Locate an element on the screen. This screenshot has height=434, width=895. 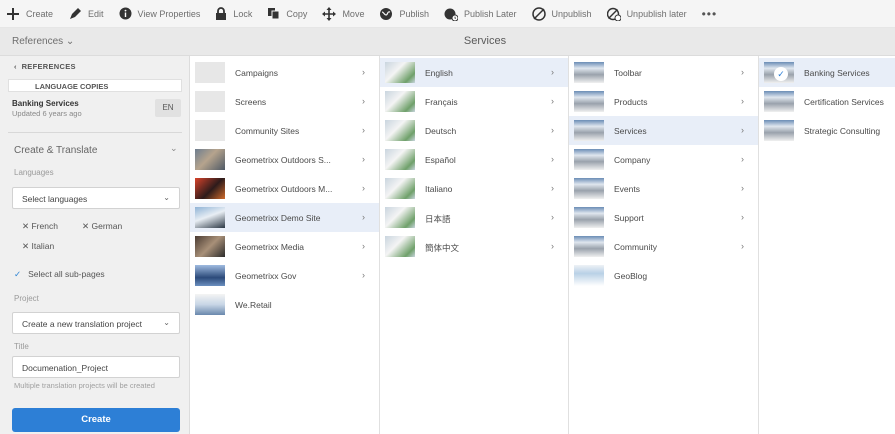
list-item: Geometrixx Demo Site › is located at coordinates (284, 217).